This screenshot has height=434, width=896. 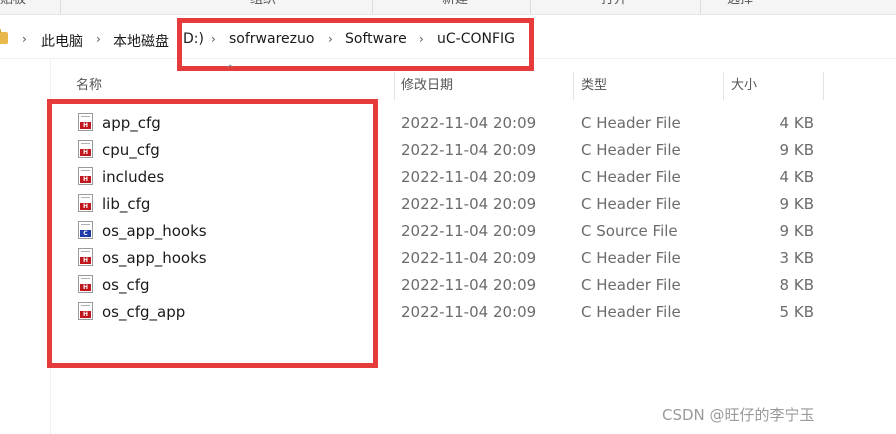 What do you see at coordinates (235, 86) in the screenshot?
I see `column-header-name: 名称` at bounding box center [235, 86].